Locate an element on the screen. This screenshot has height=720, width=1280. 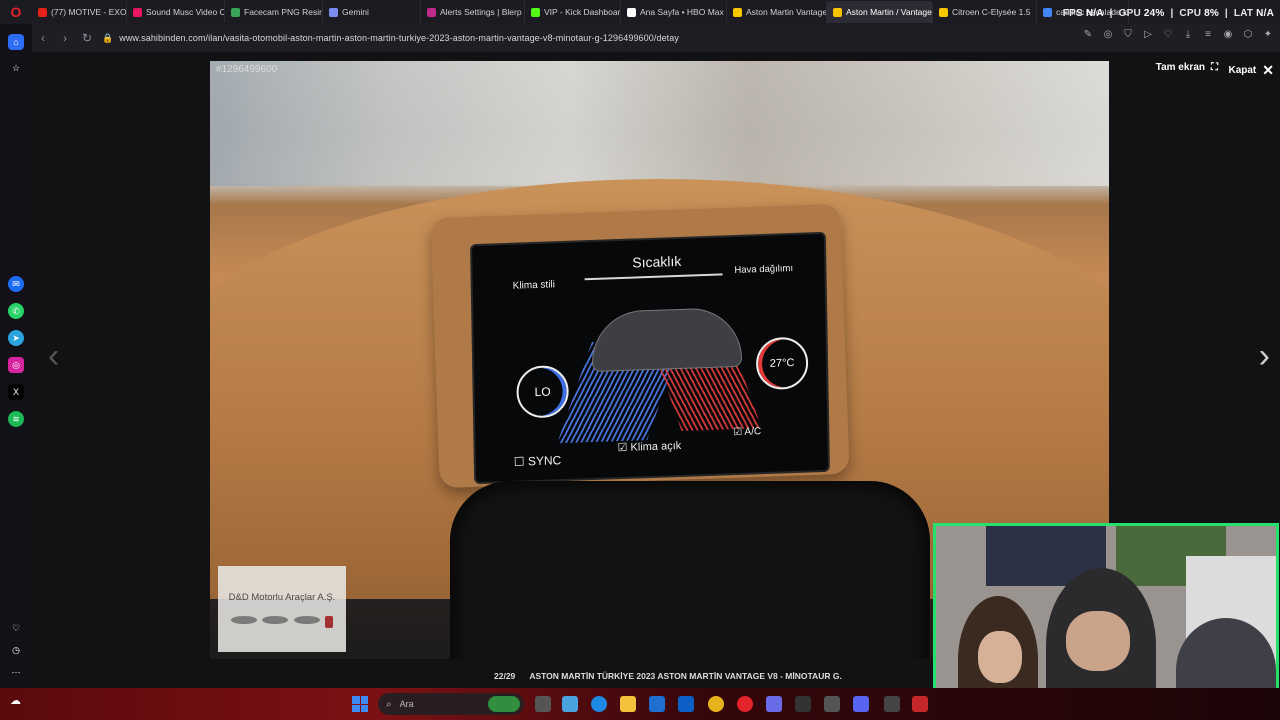
fullscreen-label: Tam ekran is located at coordinates (1180, 67).